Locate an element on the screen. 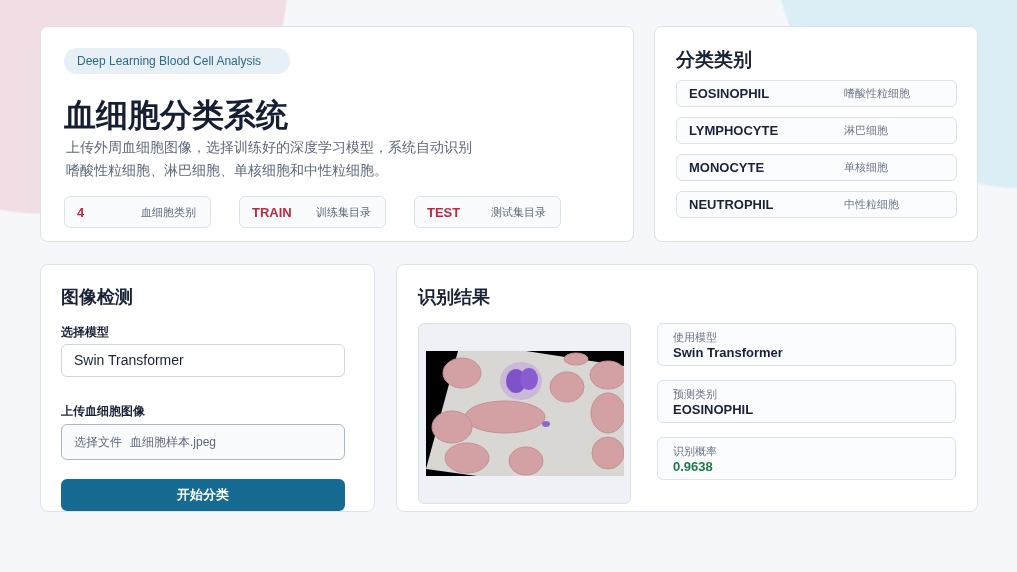  category-code: NEUTROPHIL is located at coordinates (732, 204).